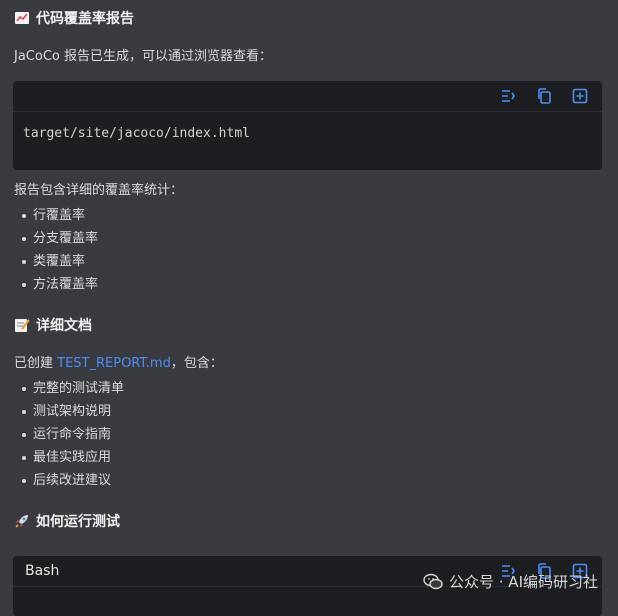 This screenshot has height=616, width=618. Describe the element at coordinates (60, 261) in the screenshot. I see `list-item: 类覆盖率` at that location.